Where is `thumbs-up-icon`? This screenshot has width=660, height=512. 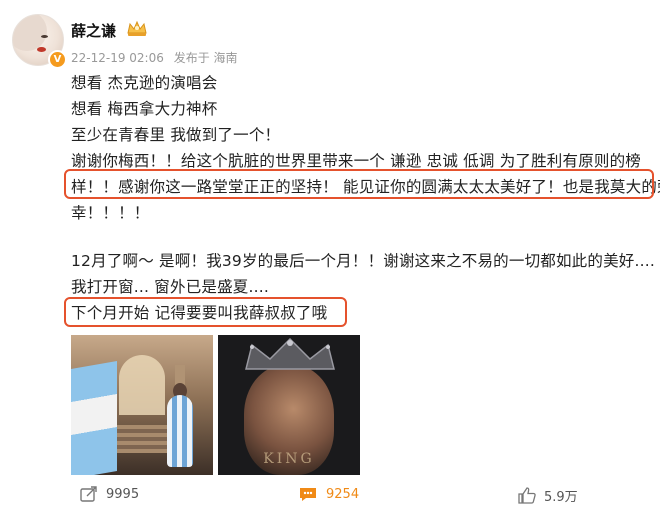
thumbs-up-icon is located at coordinates (527, 495).